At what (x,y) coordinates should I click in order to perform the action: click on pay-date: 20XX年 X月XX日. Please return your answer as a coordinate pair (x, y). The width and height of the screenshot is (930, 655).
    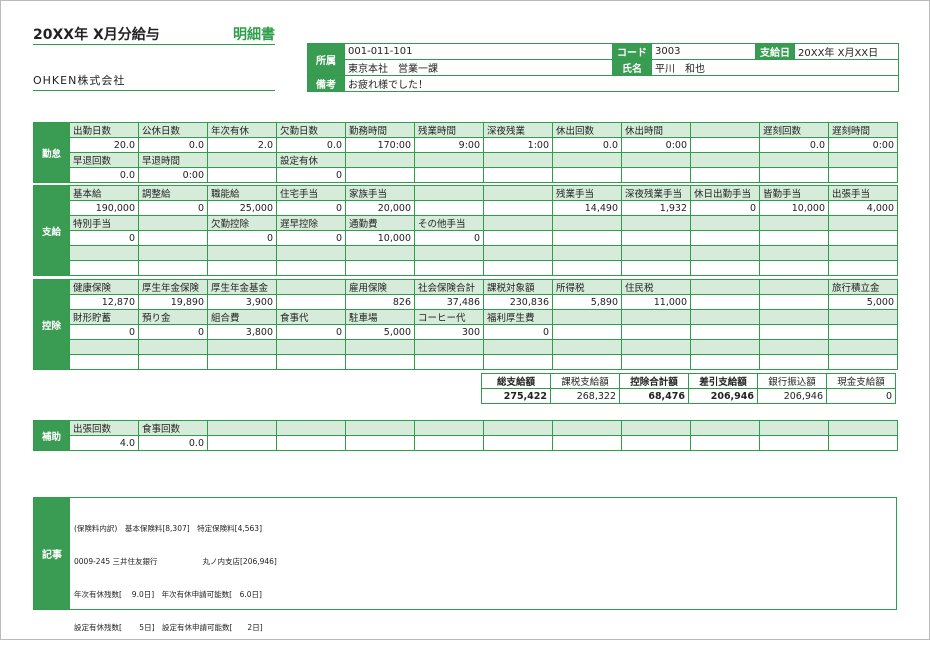
    Looking at the image, I should click on (846, 51).